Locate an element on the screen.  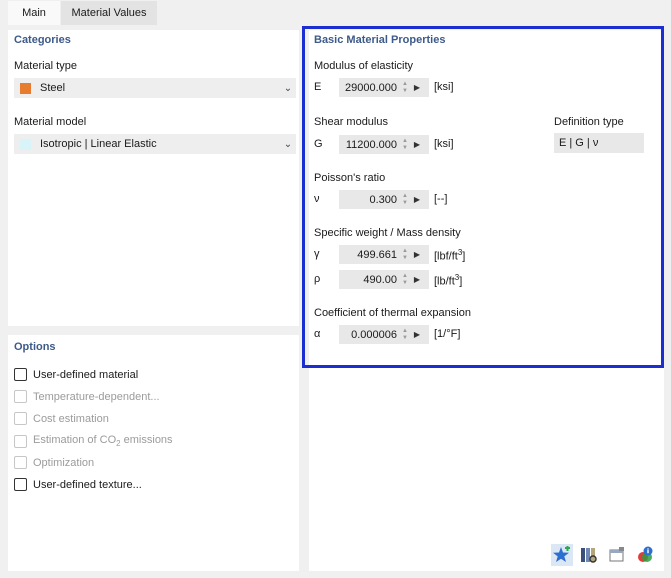
color-info-icon is located at coordinates (645, 555).